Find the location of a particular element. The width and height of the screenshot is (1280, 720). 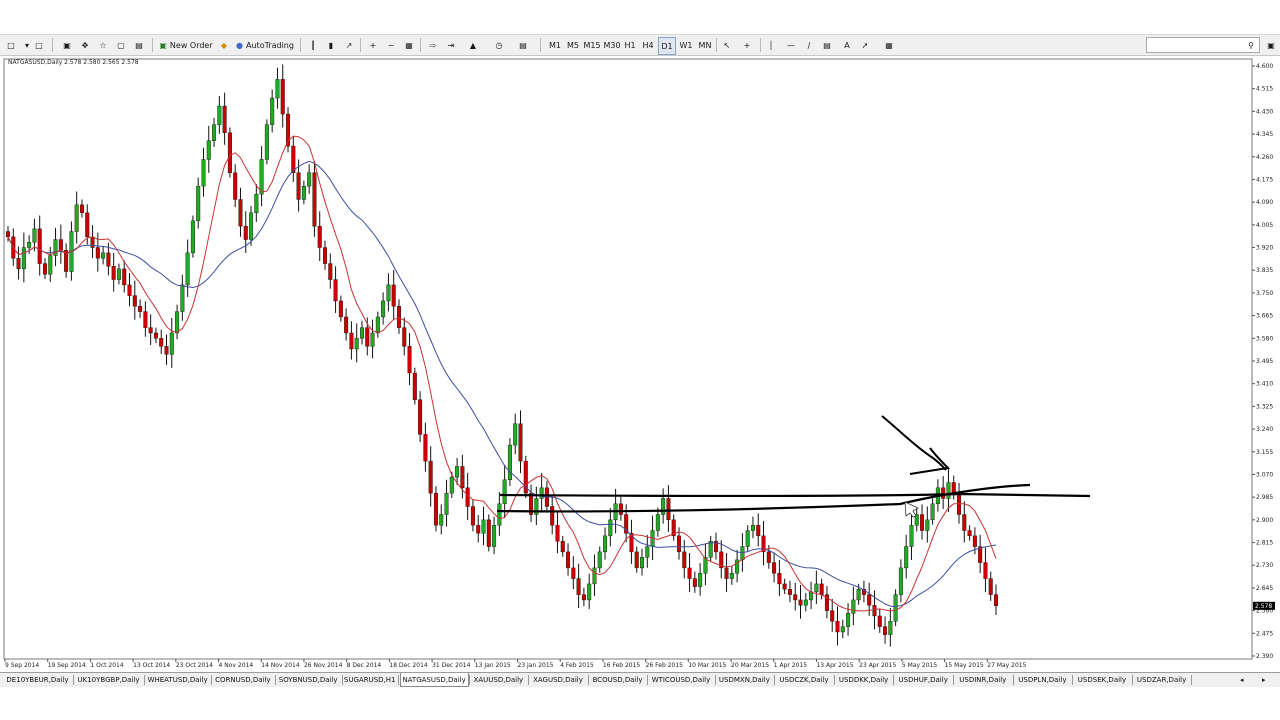

price-label: 2.815 is located at coordinates (1264, 543).